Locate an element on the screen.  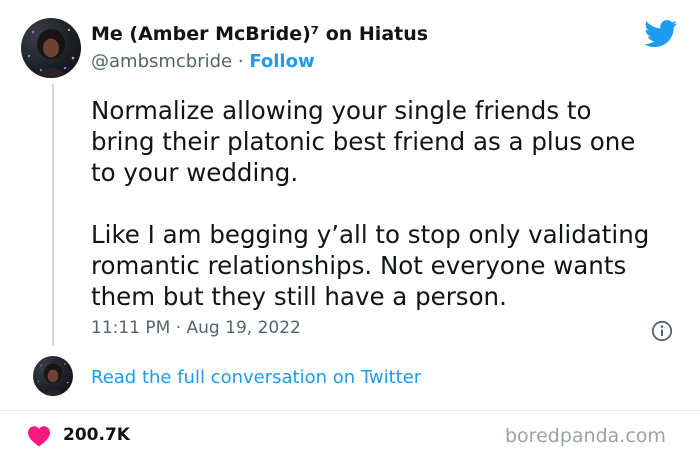
avatar is located at coordinates (51, 48).